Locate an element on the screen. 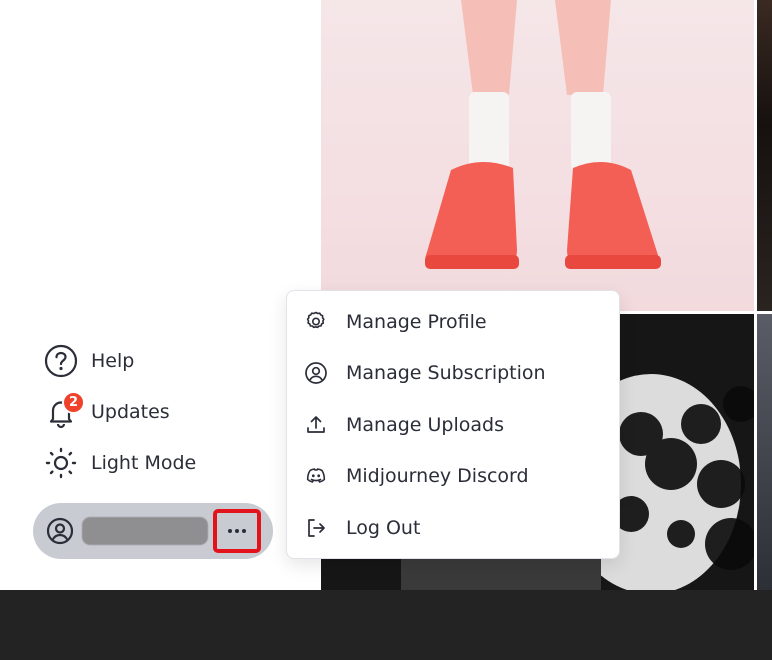  sidebar-item-light-mode: Light Mode is located at coordinates (120, 463).